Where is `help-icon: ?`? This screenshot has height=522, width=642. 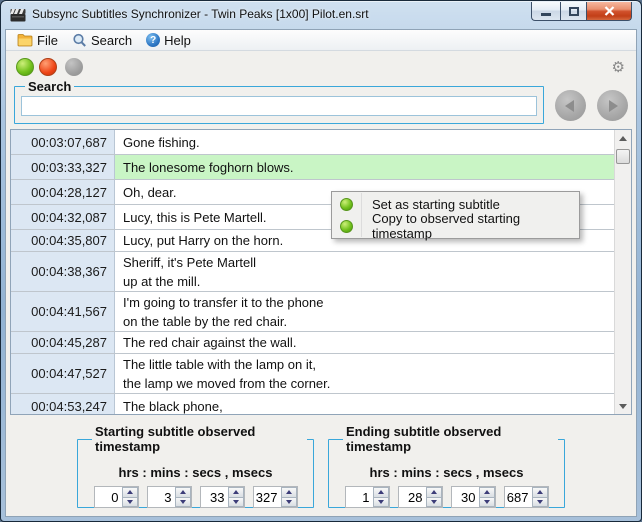
help-icon: ? is located at coordinates (153, 40).